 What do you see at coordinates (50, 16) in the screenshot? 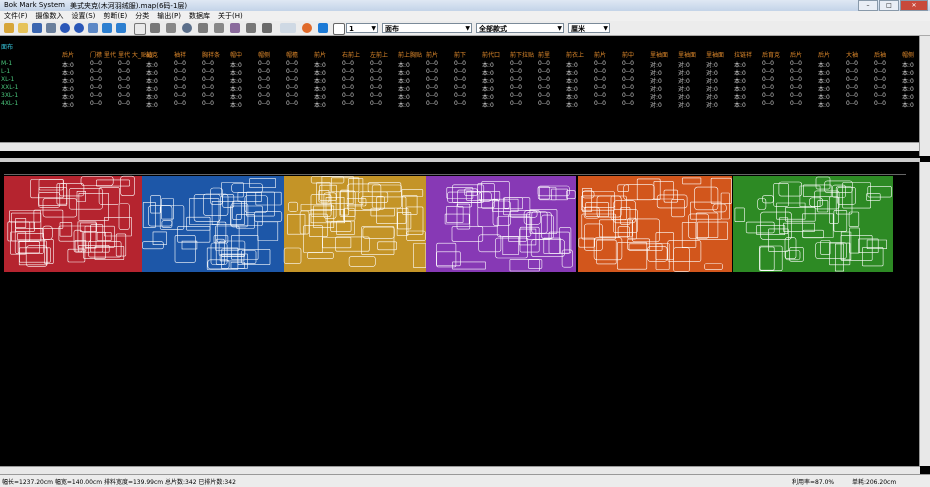
I see `menu-camera-input: 摄像数入` at bounding box center [50, 16].